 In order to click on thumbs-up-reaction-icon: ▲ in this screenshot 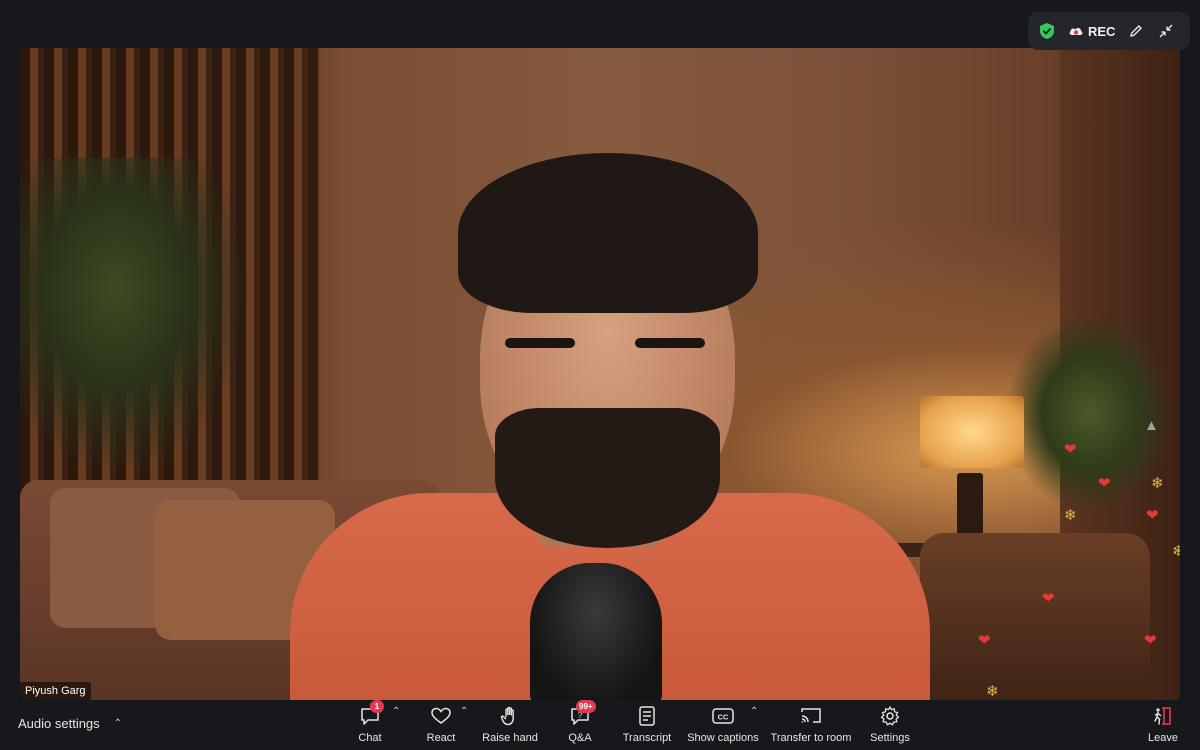, I will do `click(1151, 425)`.